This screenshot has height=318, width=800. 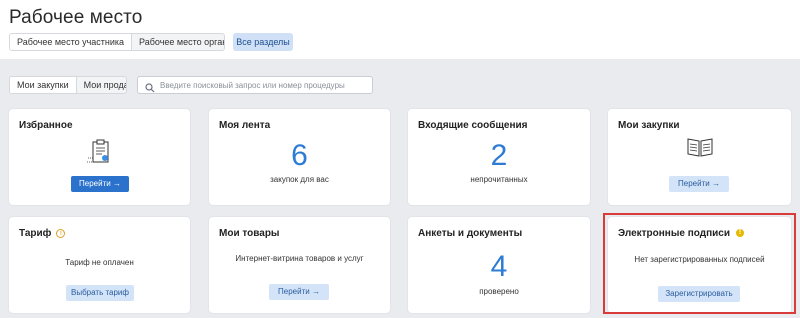 I want to click on goods-description: Интернет-витрина товаров и услуг, so click(x=299, y=258).